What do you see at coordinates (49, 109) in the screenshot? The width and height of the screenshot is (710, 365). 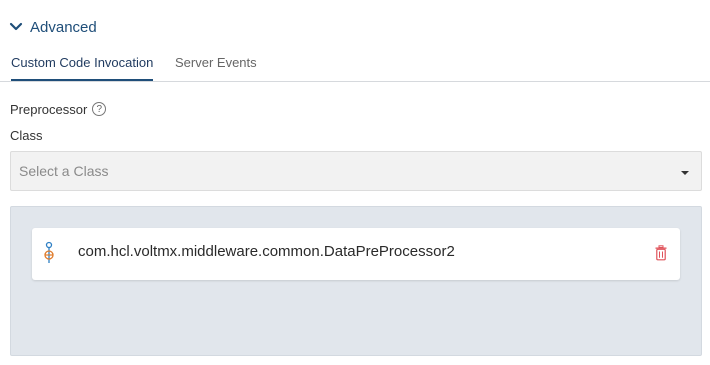 I see `preprocessor-label: Preprocessor` at bounding box center [49, 109].